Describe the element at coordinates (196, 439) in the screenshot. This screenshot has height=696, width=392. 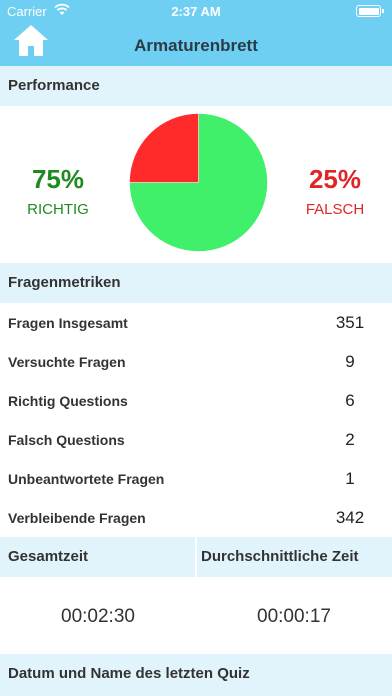
I see `metric-row: Falsch Questions 2` at that location.